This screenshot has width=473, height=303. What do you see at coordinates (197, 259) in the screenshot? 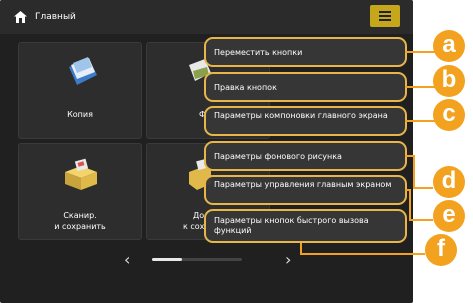
I see `page-indicator` at bounding box center [197, 259].